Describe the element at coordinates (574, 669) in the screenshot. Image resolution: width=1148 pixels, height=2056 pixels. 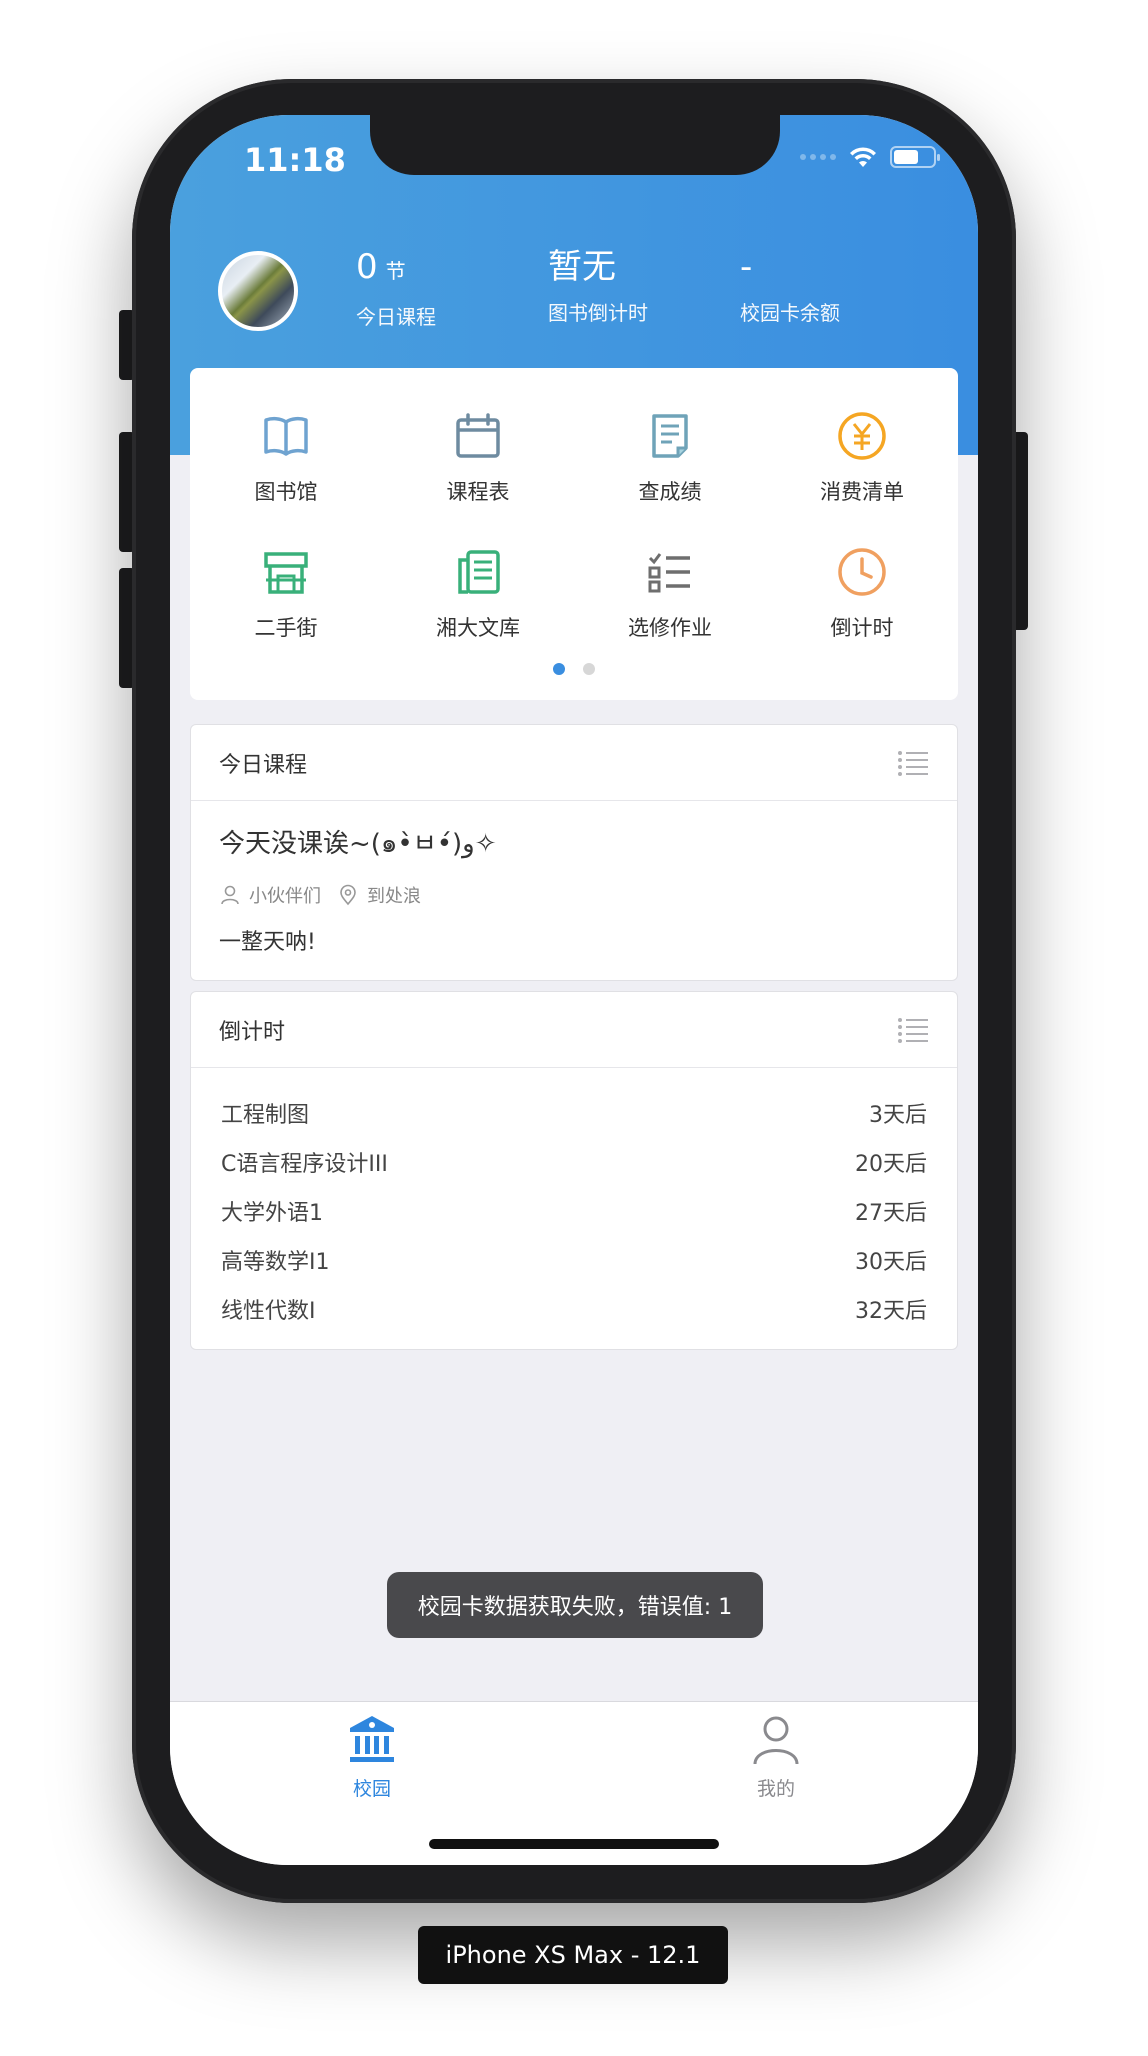
I see `page-indicator` at that location.